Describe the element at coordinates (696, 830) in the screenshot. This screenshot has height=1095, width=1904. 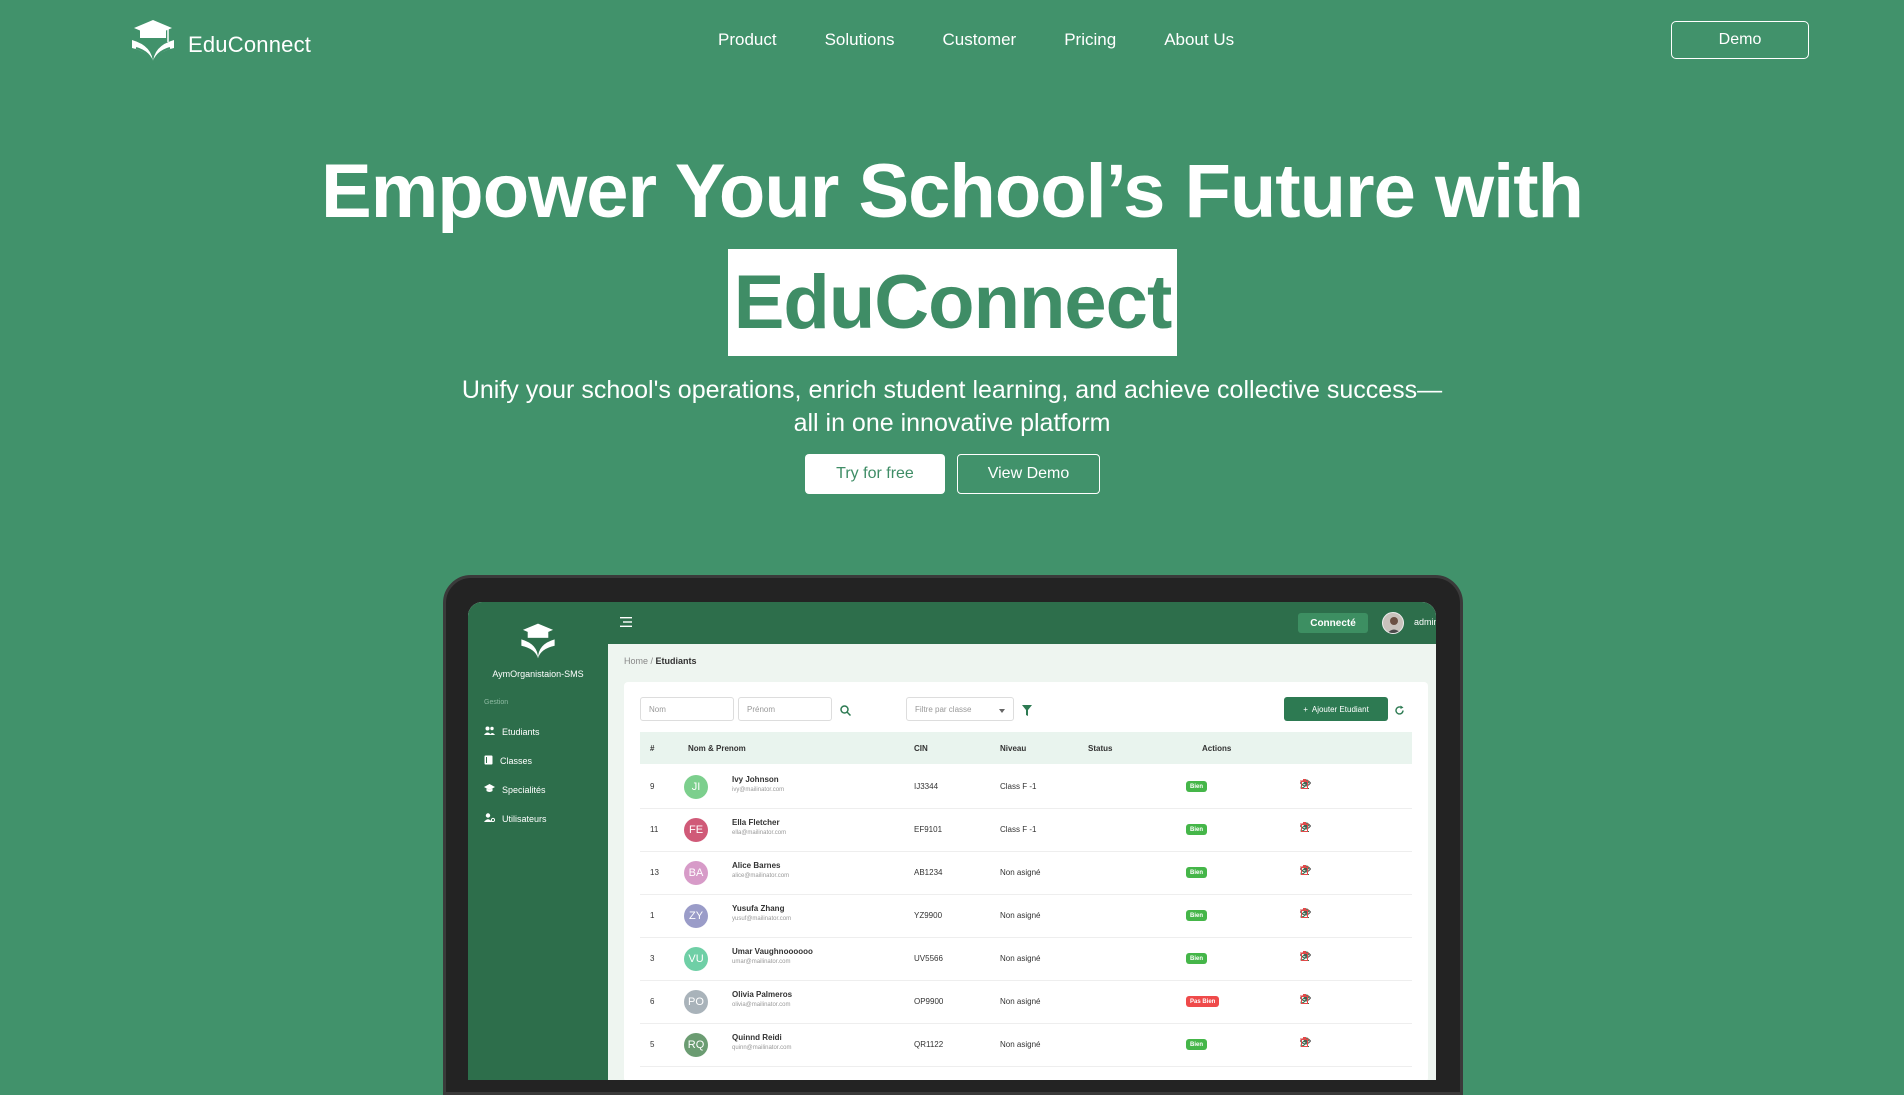
I see `avatar: FE` at that location.